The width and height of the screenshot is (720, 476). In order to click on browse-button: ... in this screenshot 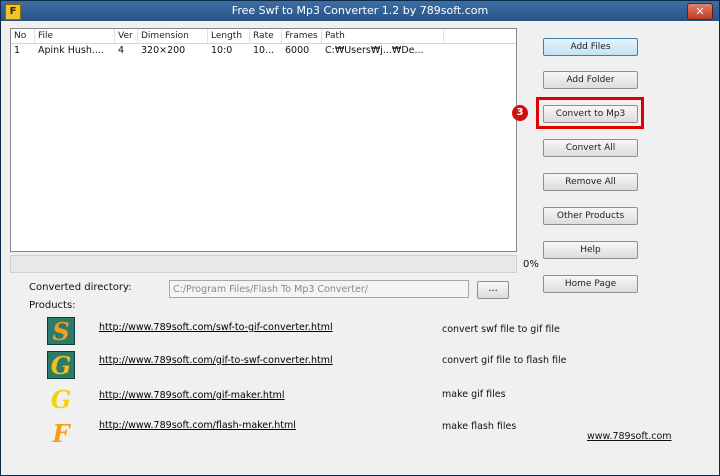, I will do `click(493, 290)`.